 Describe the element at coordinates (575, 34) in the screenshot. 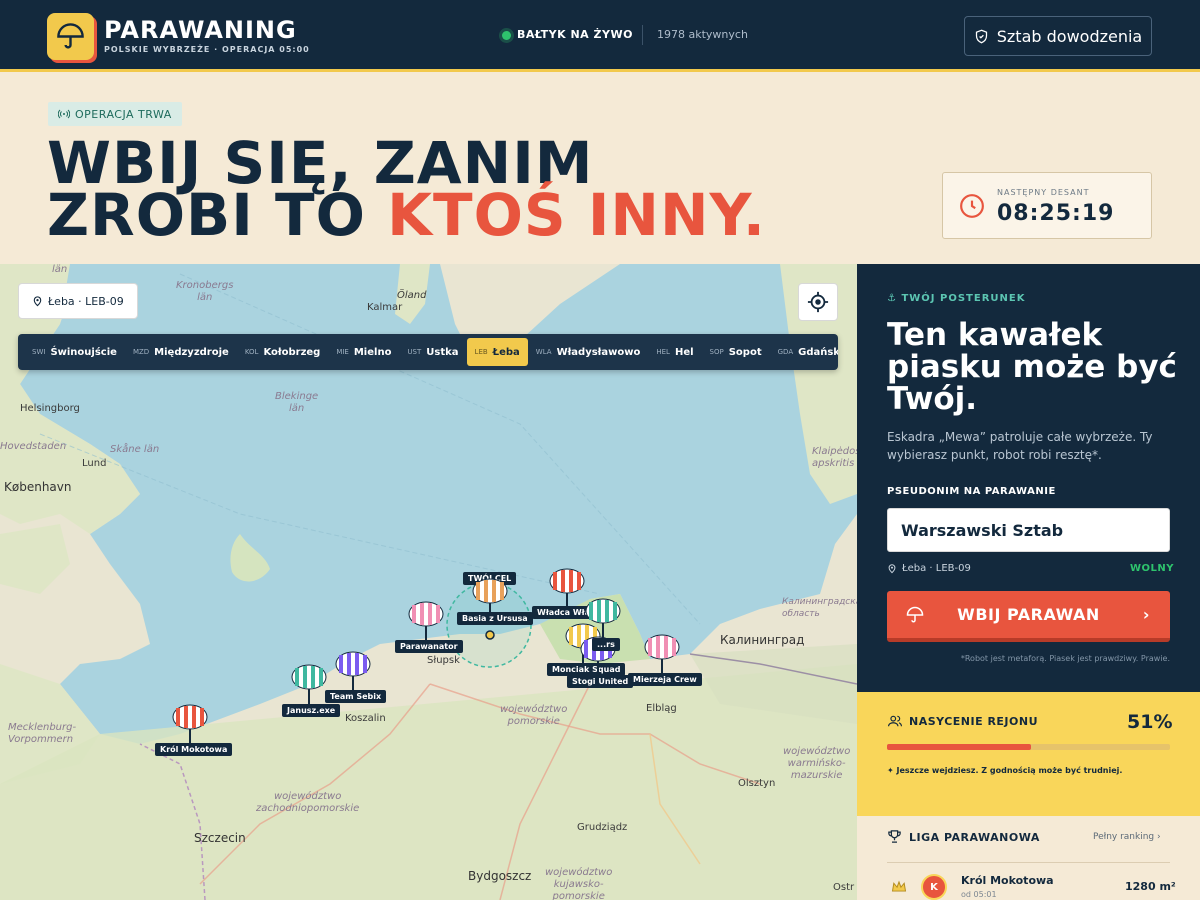

I see `live-label: BAŁTYK NA ŻYWO` at that location.